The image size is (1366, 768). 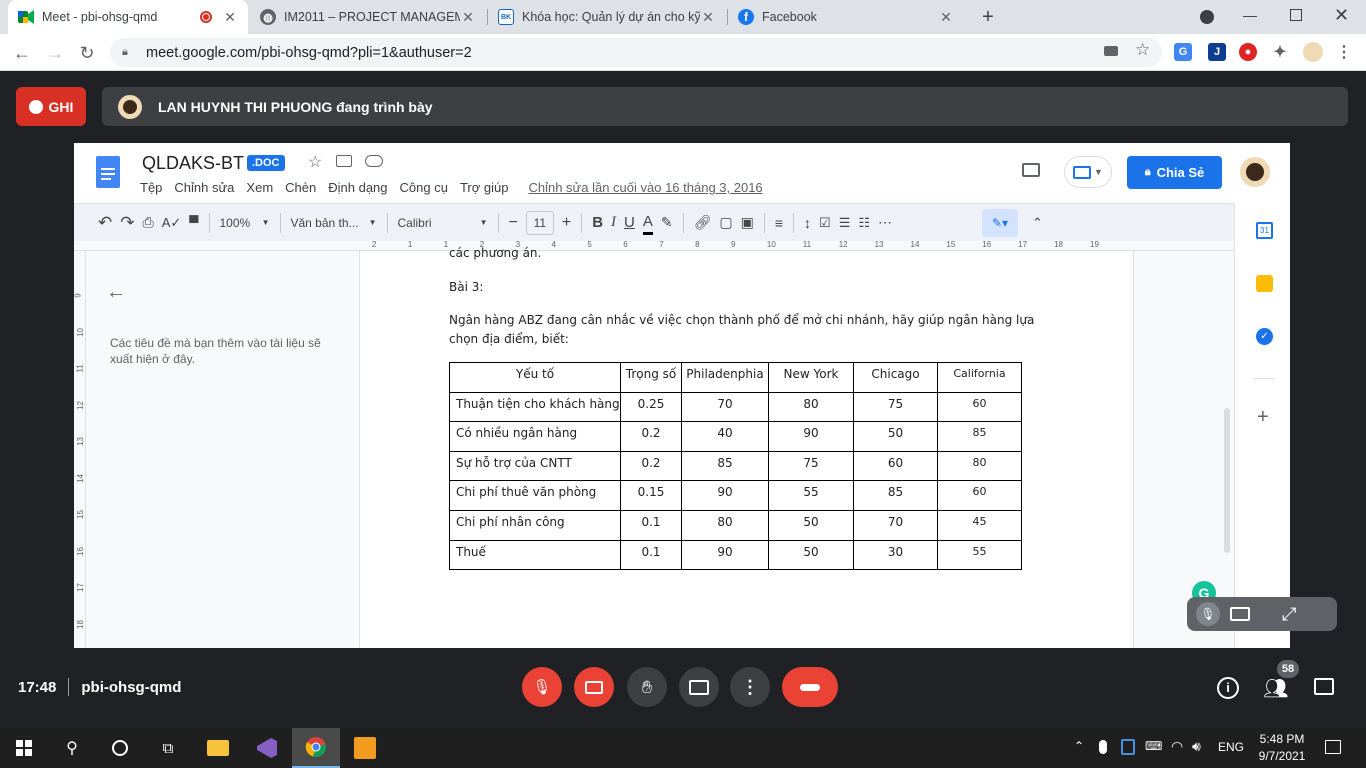 I want to click on chrome-menu-icon: ⋮, so click(x=1344, y=52).